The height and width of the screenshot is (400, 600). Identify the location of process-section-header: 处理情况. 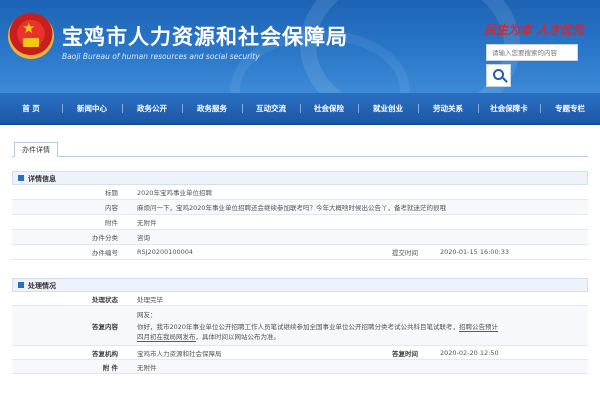
(300, 285).